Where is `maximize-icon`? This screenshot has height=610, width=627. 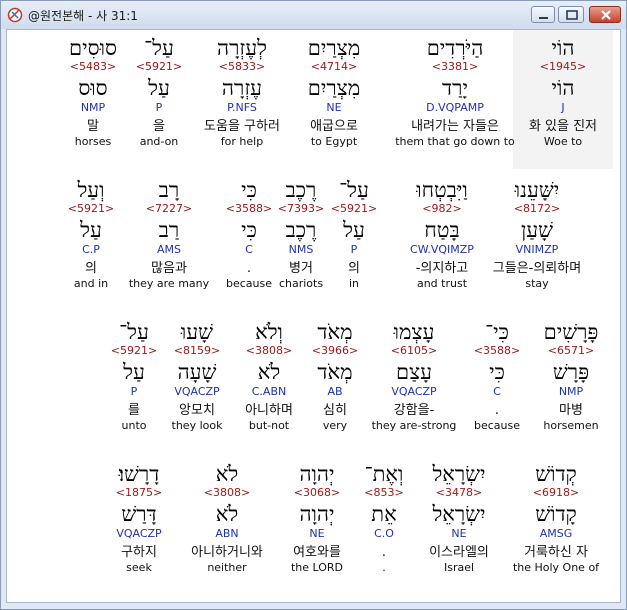 maximize-icon is located at coordinates (572, 15).